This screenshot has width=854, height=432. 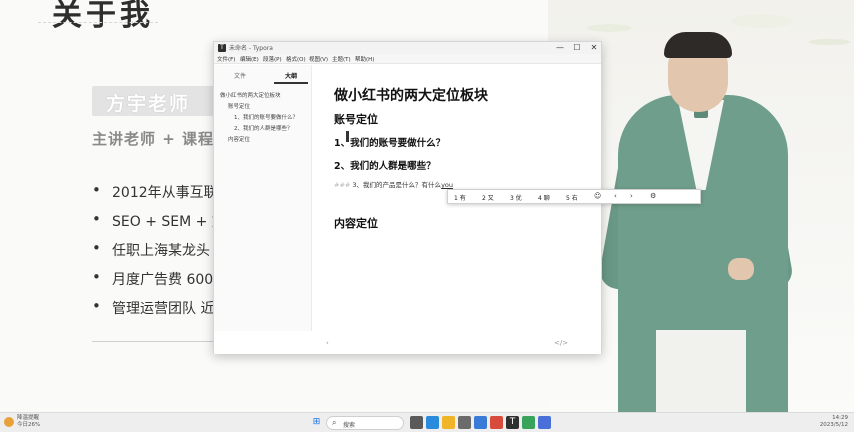 What do you see at coordinates (594, 48) in the screenshot?
I see `close-button: ✕` at bounding box center [594, 48].